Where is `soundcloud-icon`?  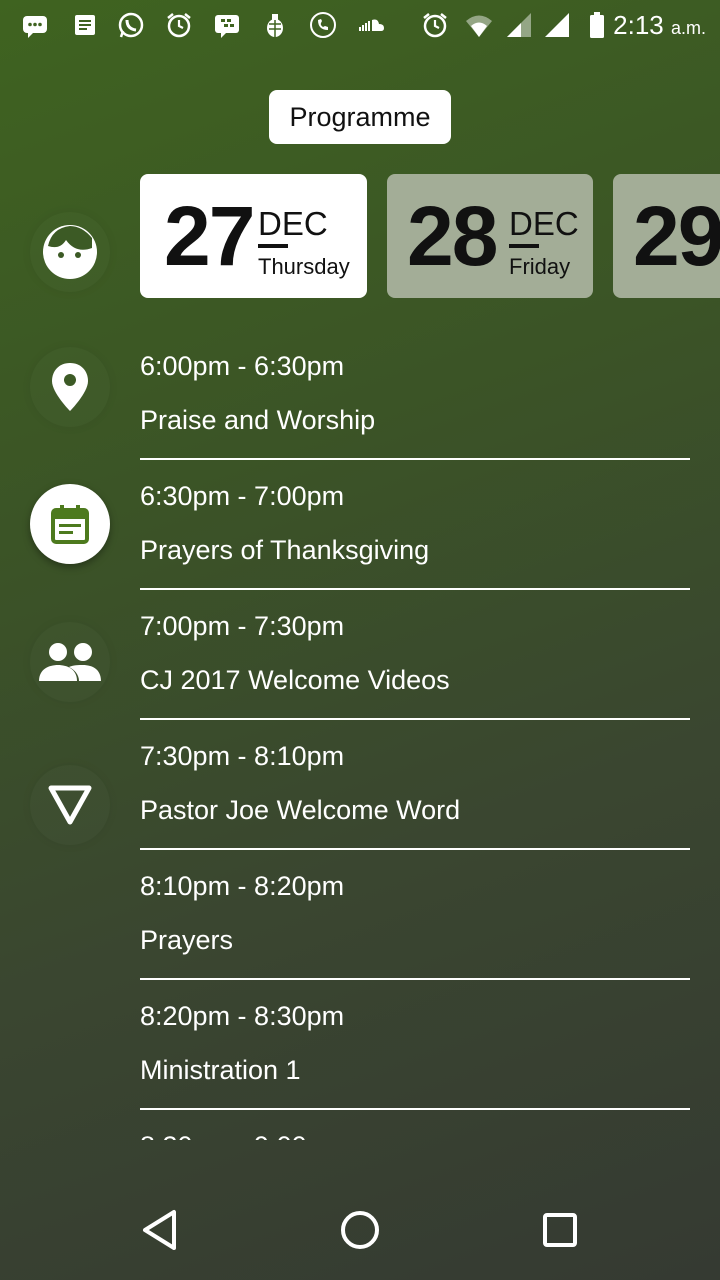
soundcloud-icon is located at coordinates (371, 25).